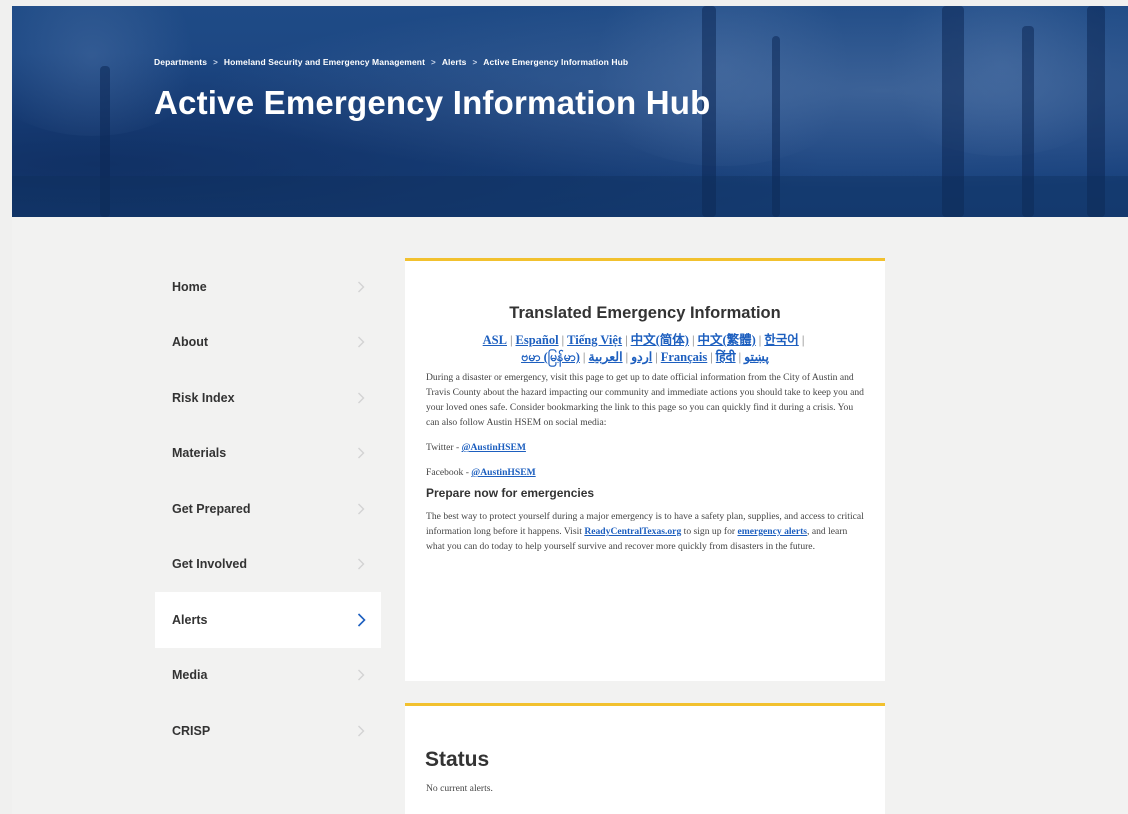 This screenshot has height=814, width=1128. Describe the element at coordinates (268, 565) in the screenshot. I see `sidebar-item-get-involved: Get Involved` at that location.